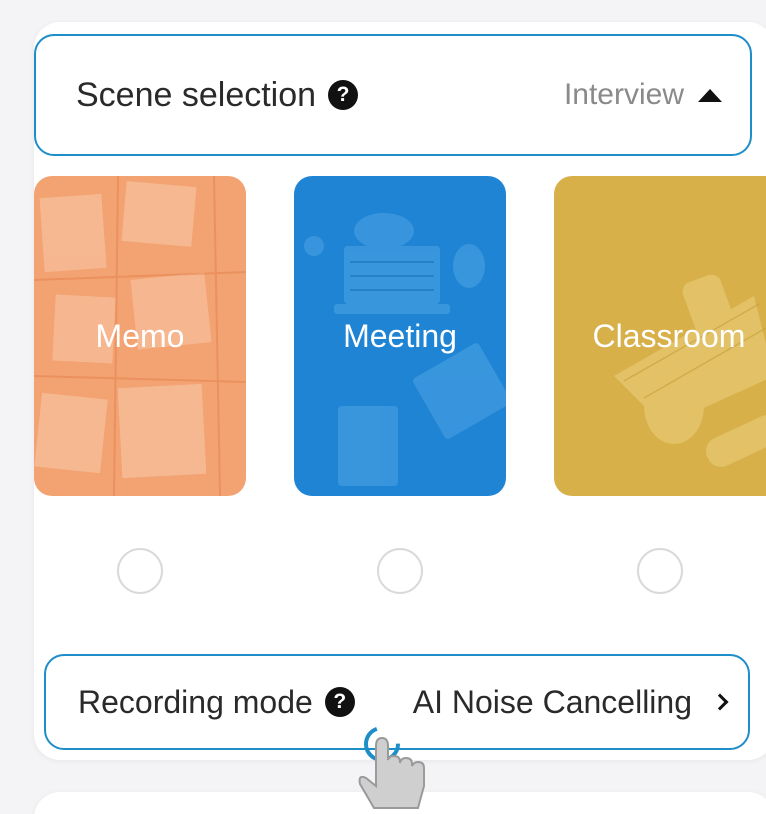 The height and width of the screenshot is (814, 766). Describe the element at coordinates (195, 701) in the screenshot. I see `recording-mode-label: Recording mode` at that location.